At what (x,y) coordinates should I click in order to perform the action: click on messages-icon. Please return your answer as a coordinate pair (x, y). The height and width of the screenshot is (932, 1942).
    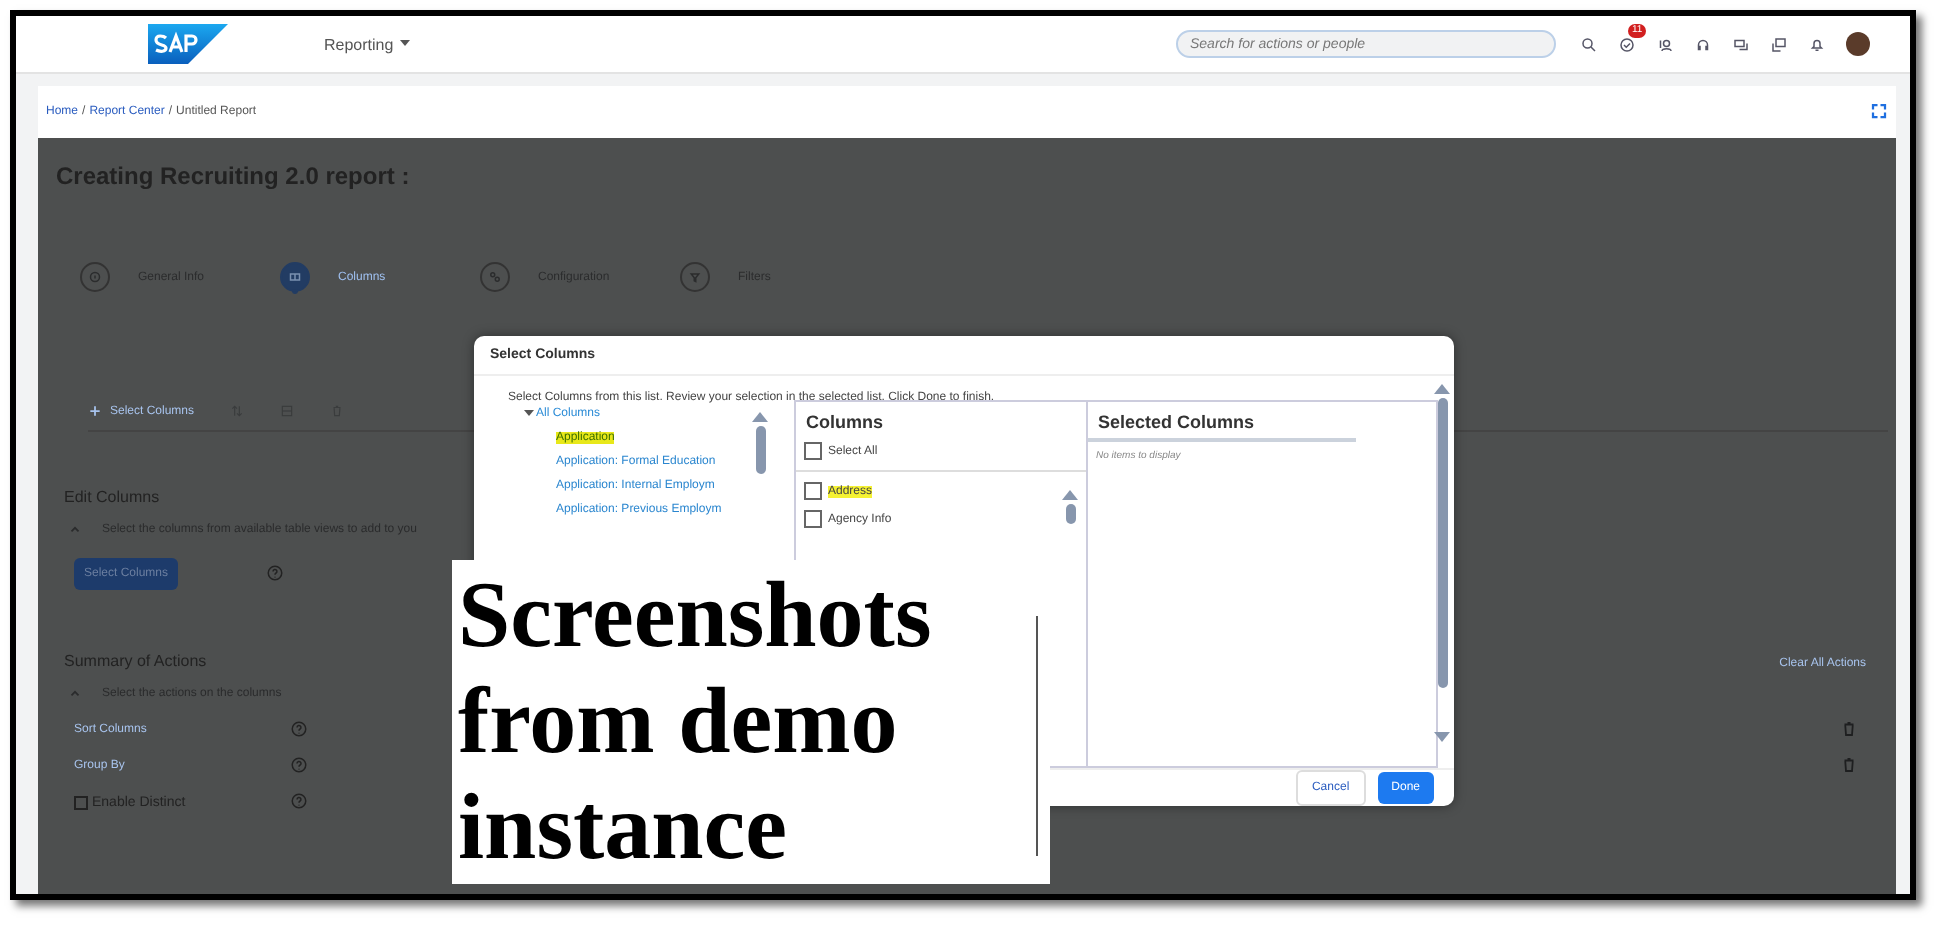
    Looking at the image, I should click on (1779, 44).